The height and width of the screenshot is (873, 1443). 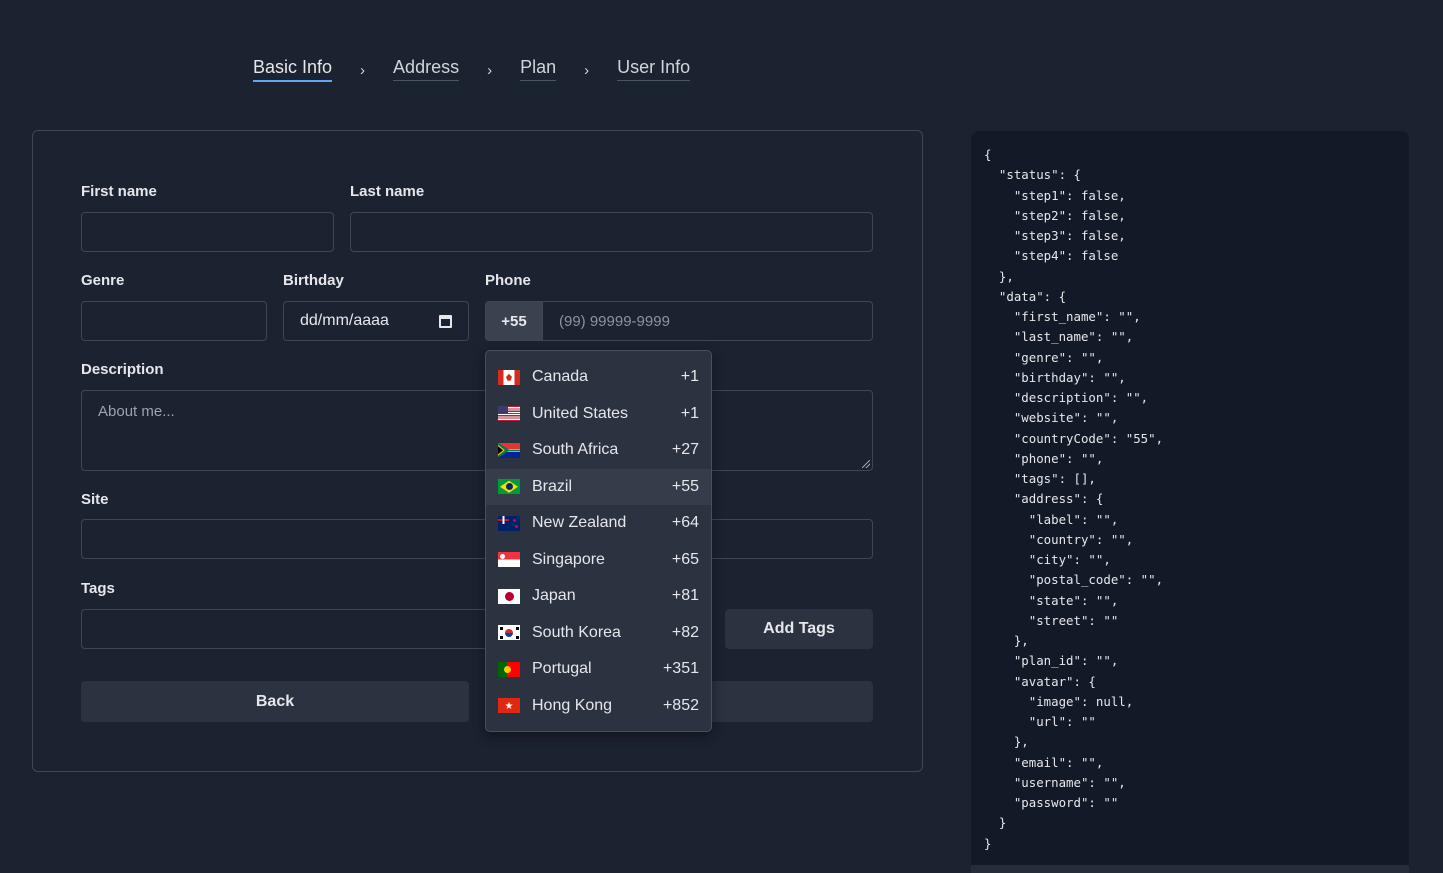 What do you see at coordinates (1190, 869) in the screenshot?
I see `json-panel-scrollbar` at bounding box center [1190, 869].